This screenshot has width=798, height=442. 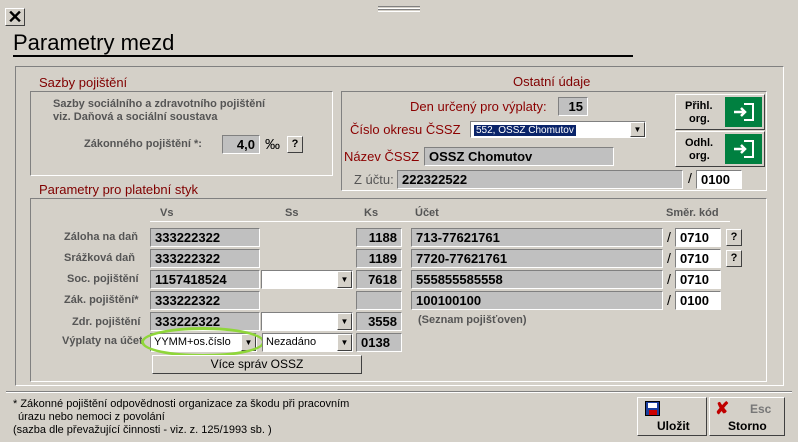 What do you see at coordinates (94, 42) in the screenshot?
I see `page-title: Parametry mezd` at bounding box center [94, 42].